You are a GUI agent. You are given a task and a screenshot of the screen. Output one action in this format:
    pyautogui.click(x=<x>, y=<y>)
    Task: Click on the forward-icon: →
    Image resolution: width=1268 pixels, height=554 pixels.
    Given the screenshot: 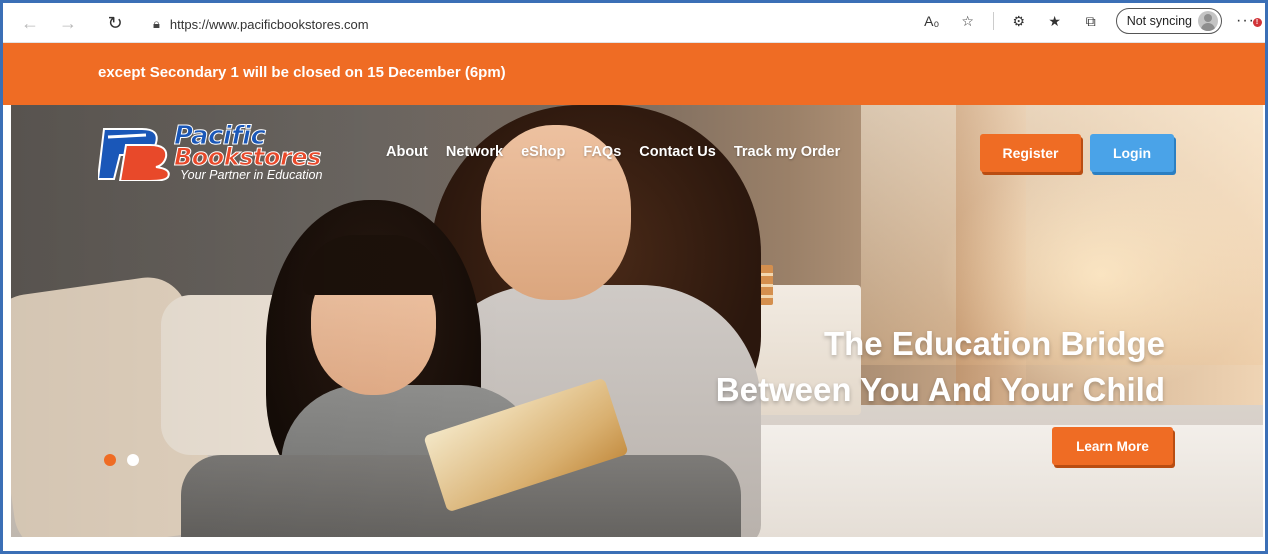 What is the action you would take?
    pyautogui.click(x=68, y=23)
    